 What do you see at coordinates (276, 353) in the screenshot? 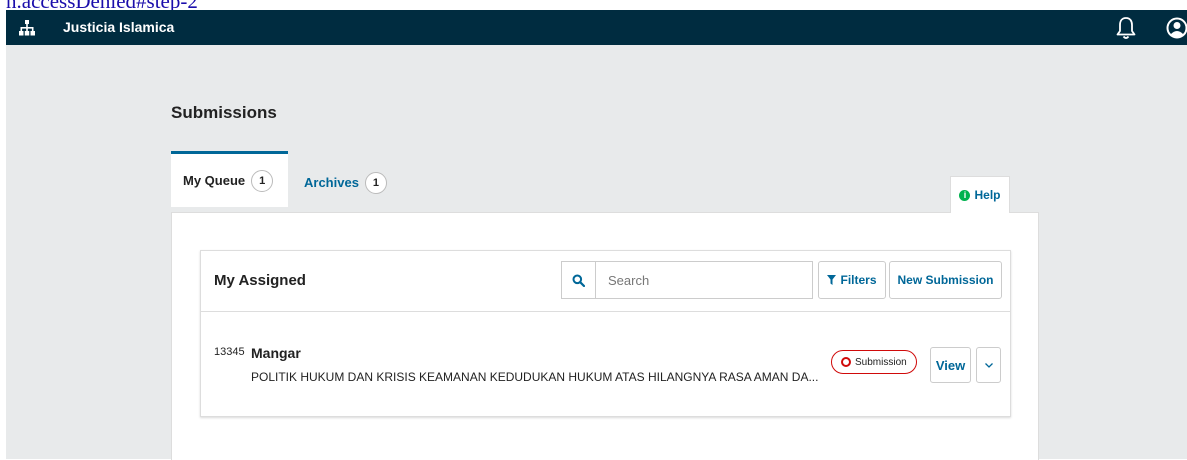
I see `submission-author: Mangar` at bounding box center [276, 353].